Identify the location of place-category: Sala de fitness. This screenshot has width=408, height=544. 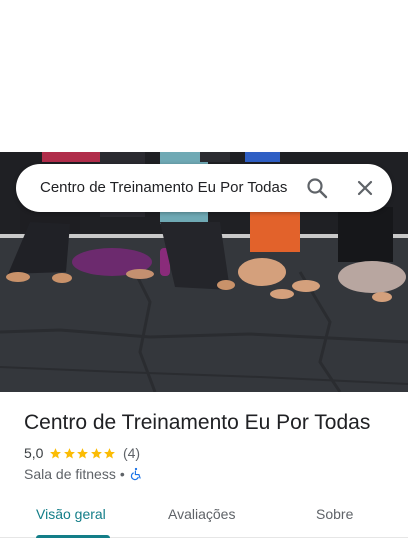
(70, 474).